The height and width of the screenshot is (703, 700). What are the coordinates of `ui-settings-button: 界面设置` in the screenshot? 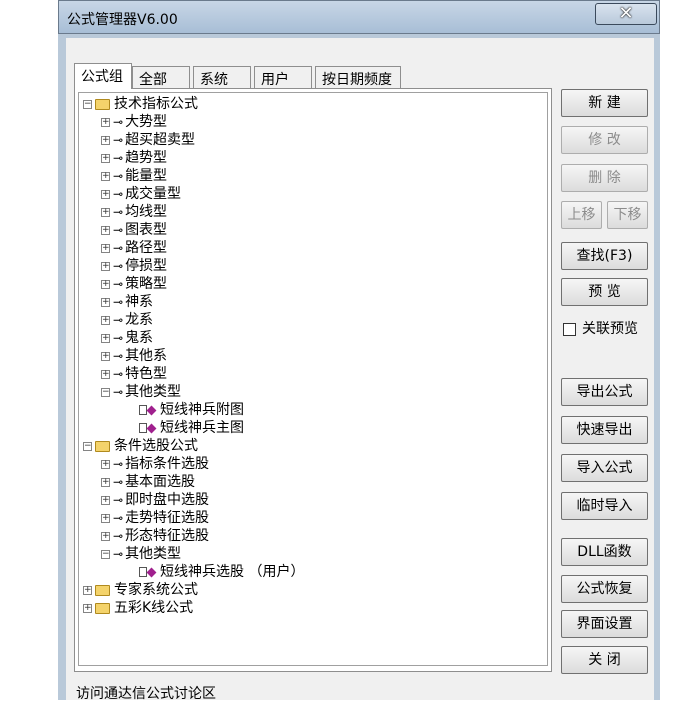 It's located at (604, 624).